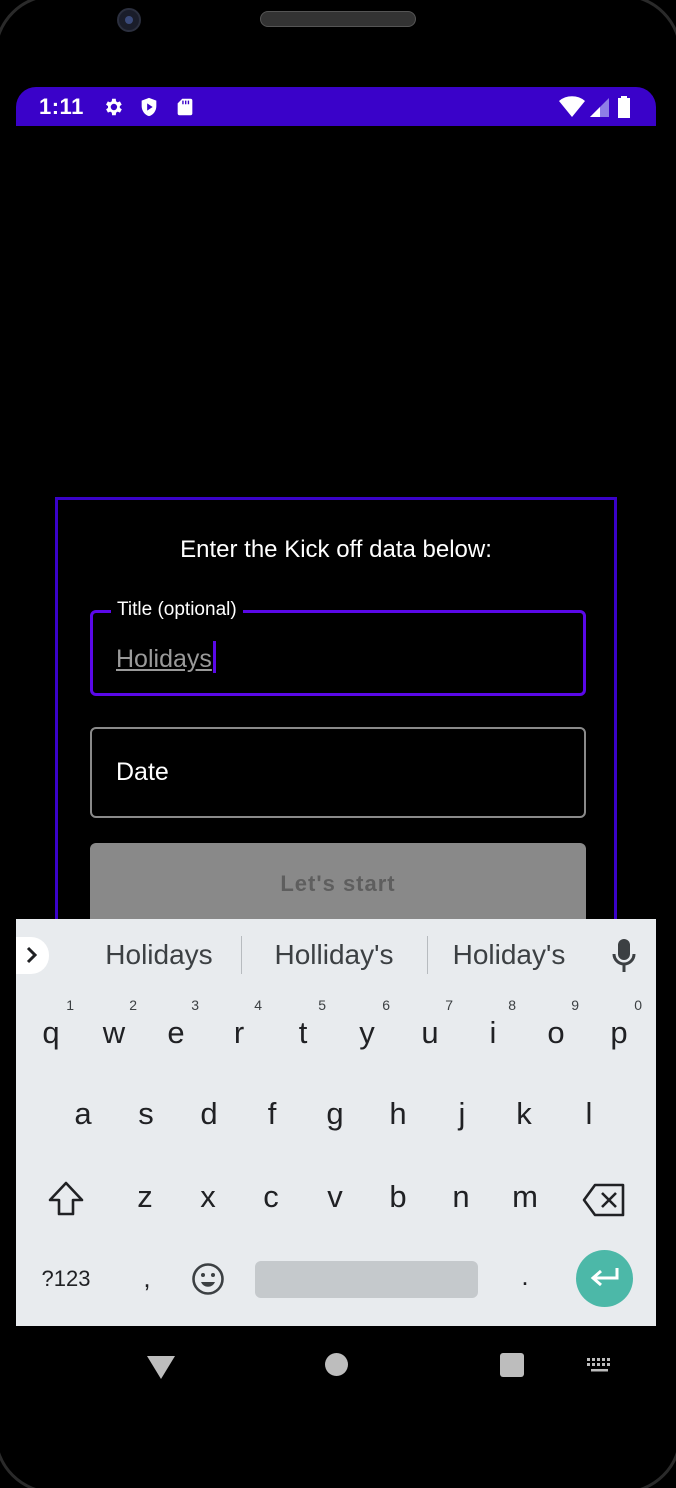 This screenshot has width=676, height=1488. What do you see at coordinates (113, 107) in the screenshot?
I see `gear-icon` at bounding box center [113, 107].